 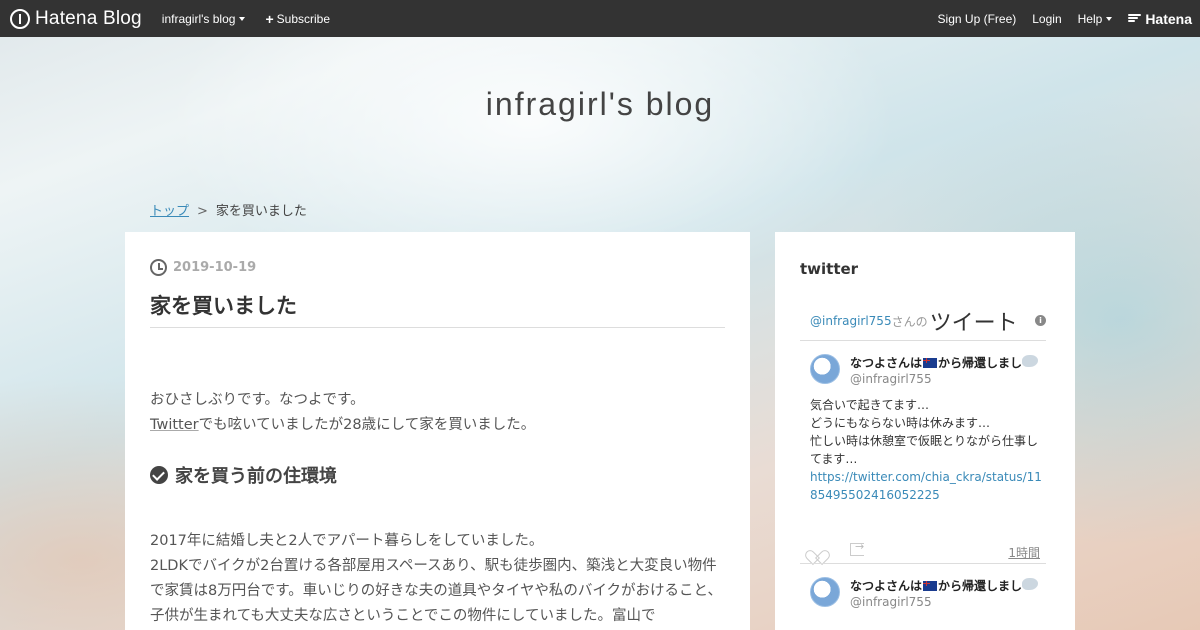 I want to click on widget-divider, so click(x=923, y=340).